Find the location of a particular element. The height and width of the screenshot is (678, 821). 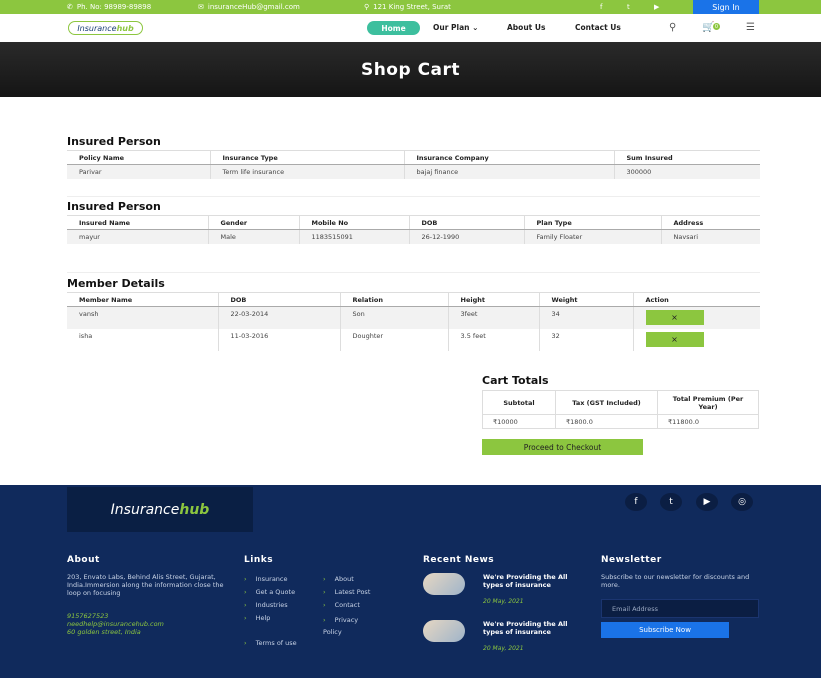

footer-link-label: Help is located at coordinates (263, 618).